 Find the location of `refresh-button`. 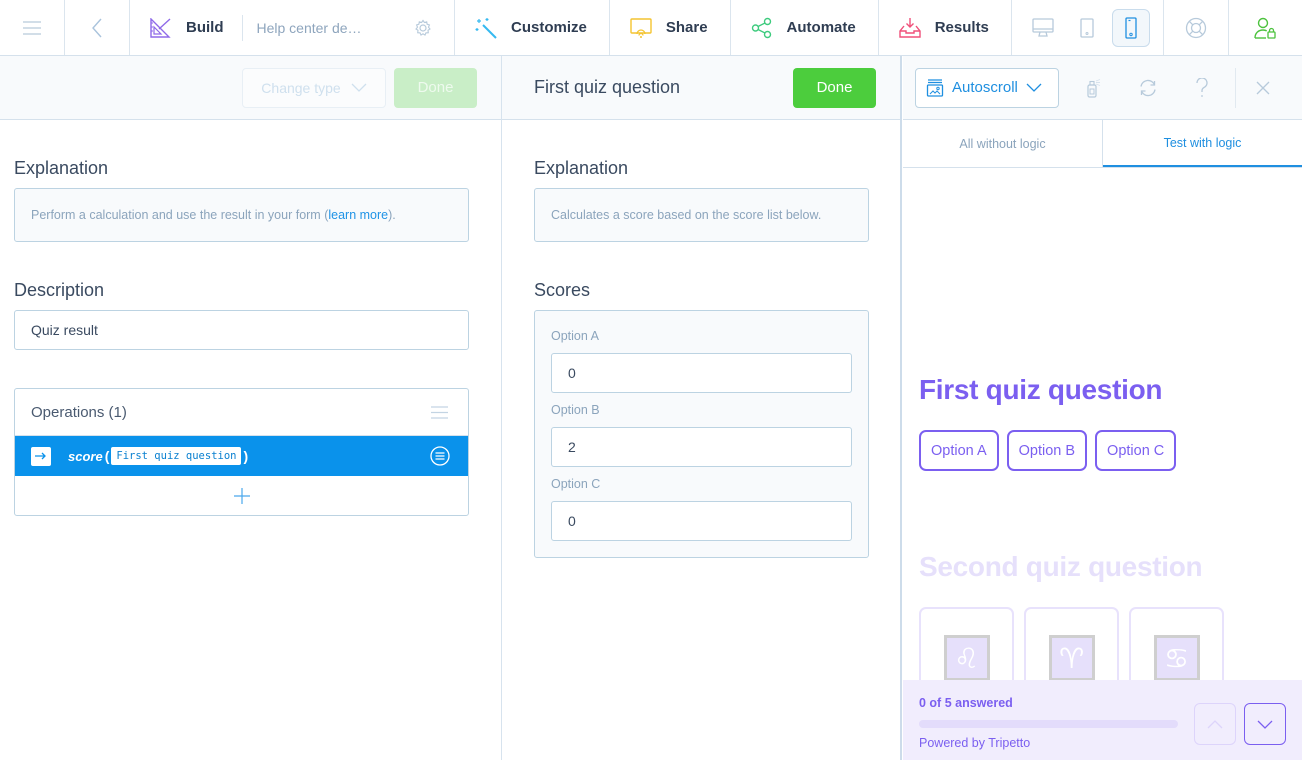

refresh-button is located at coordinates (1148, 88).